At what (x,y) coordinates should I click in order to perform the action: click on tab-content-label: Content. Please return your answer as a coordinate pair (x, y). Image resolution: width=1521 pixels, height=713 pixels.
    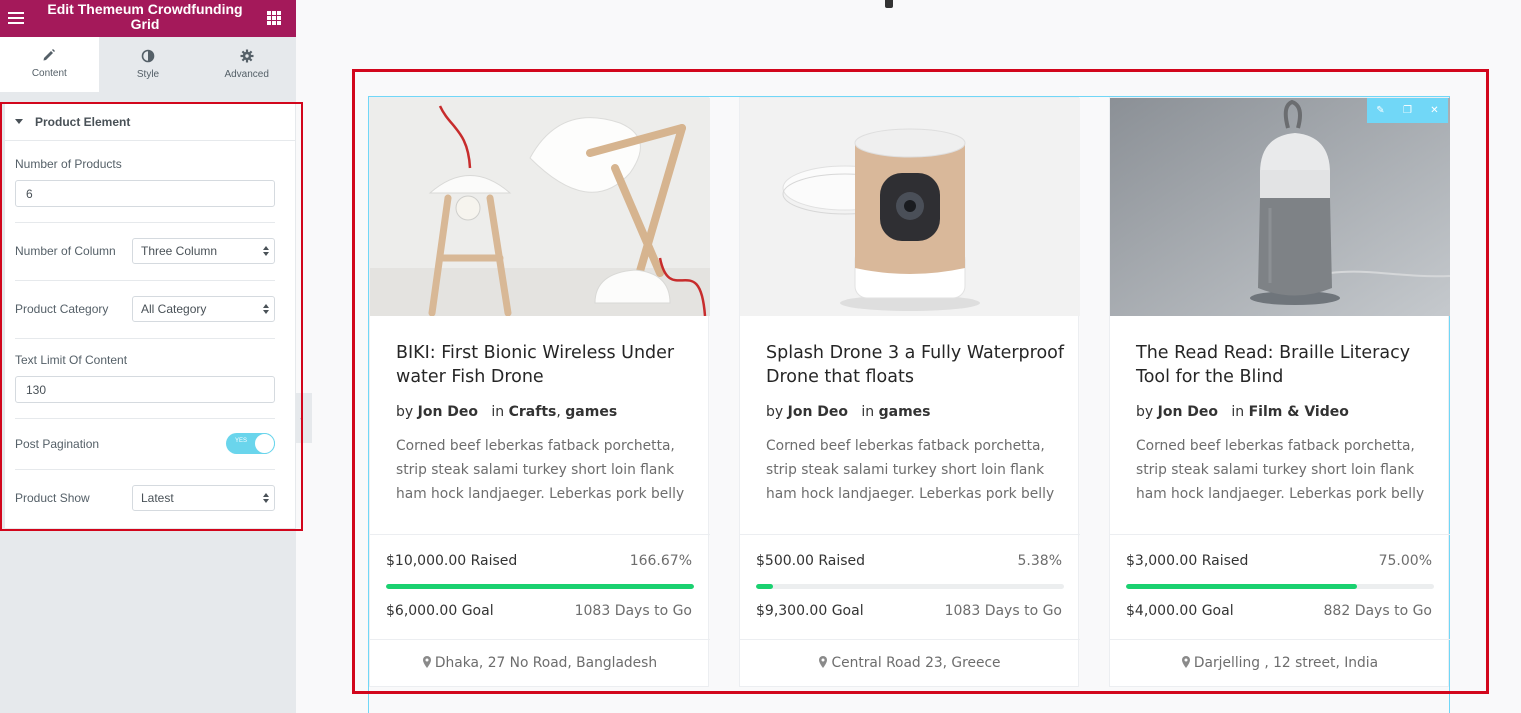
    Looking at the image, I should click on (49, 73).